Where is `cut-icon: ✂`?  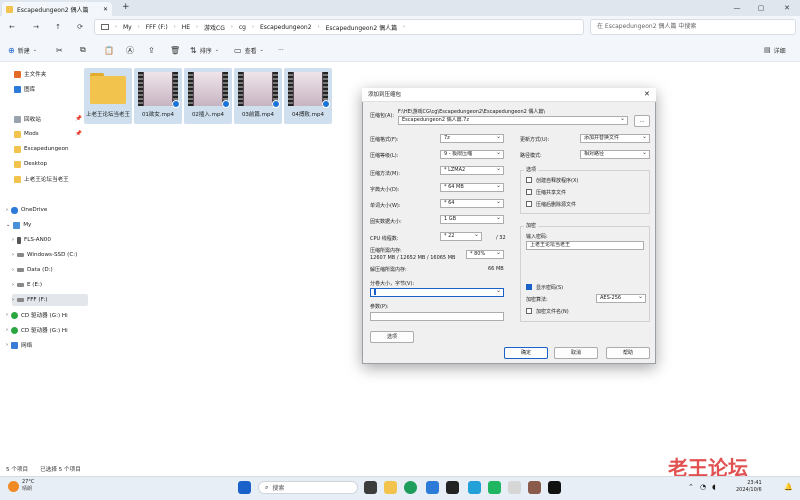 cut-icon: ✂ is located at coordinates (59, 50).